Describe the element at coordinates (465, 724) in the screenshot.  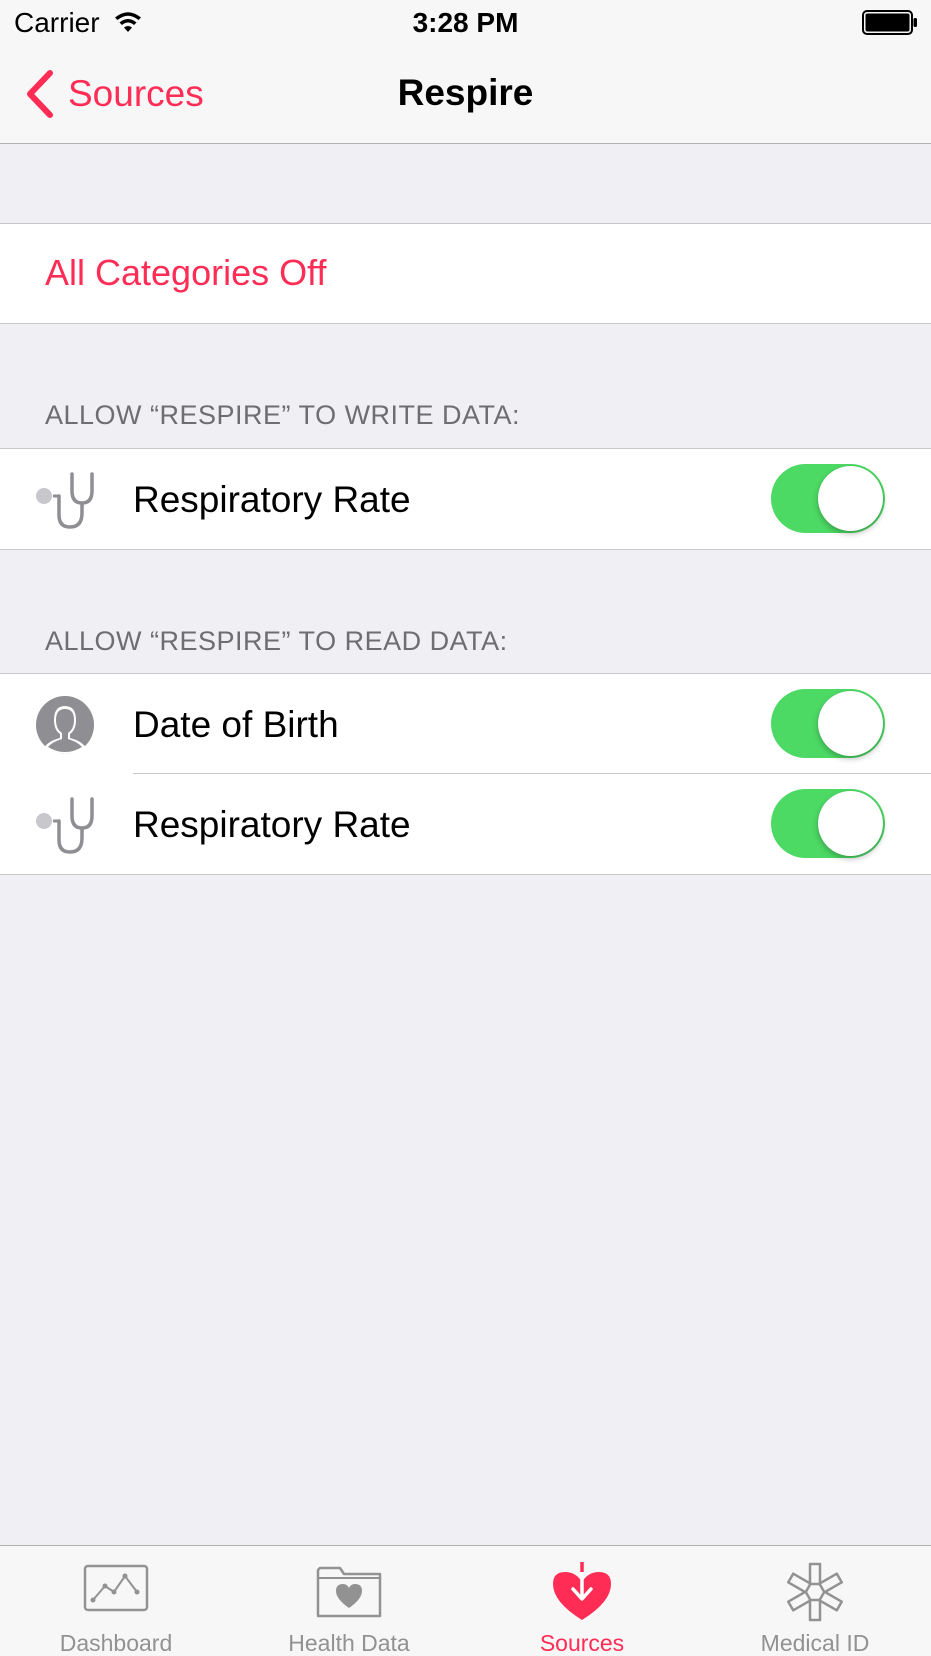
I see `read-row-date-of-birth: Date of Birth` at that location.